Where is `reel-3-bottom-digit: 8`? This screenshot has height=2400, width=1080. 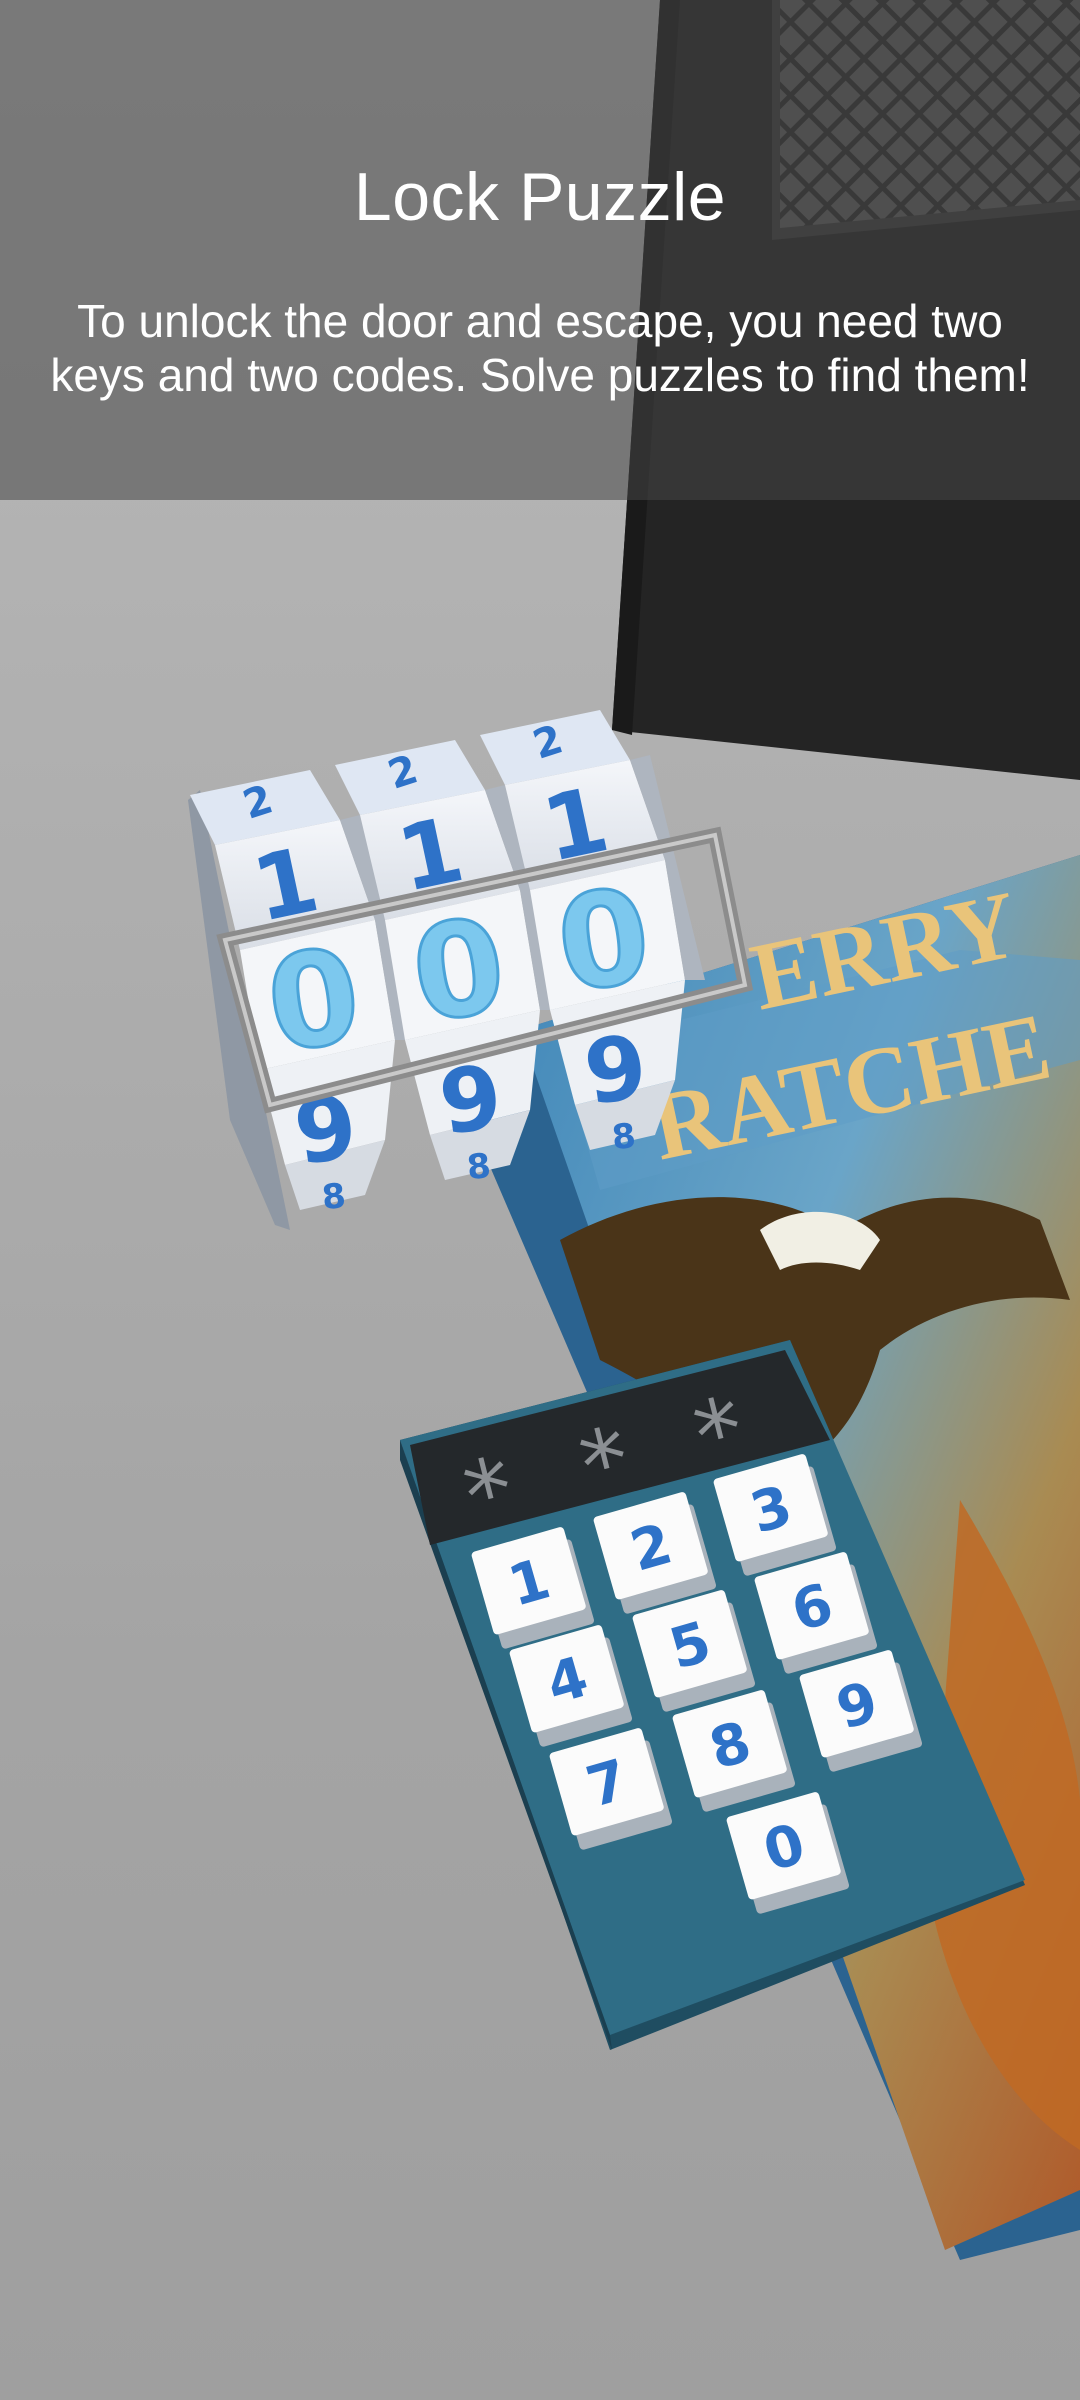 reel-3-bottom-digit: 8 is located at coordinates (624, 1137).